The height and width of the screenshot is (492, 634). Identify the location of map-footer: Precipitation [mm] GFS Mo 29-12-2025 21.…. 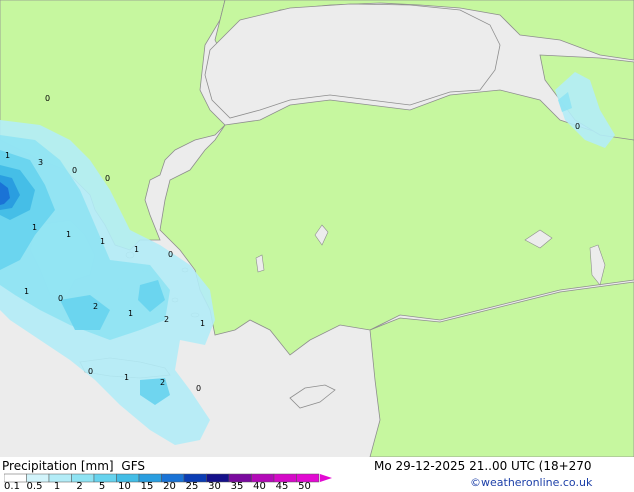
(317, 474).